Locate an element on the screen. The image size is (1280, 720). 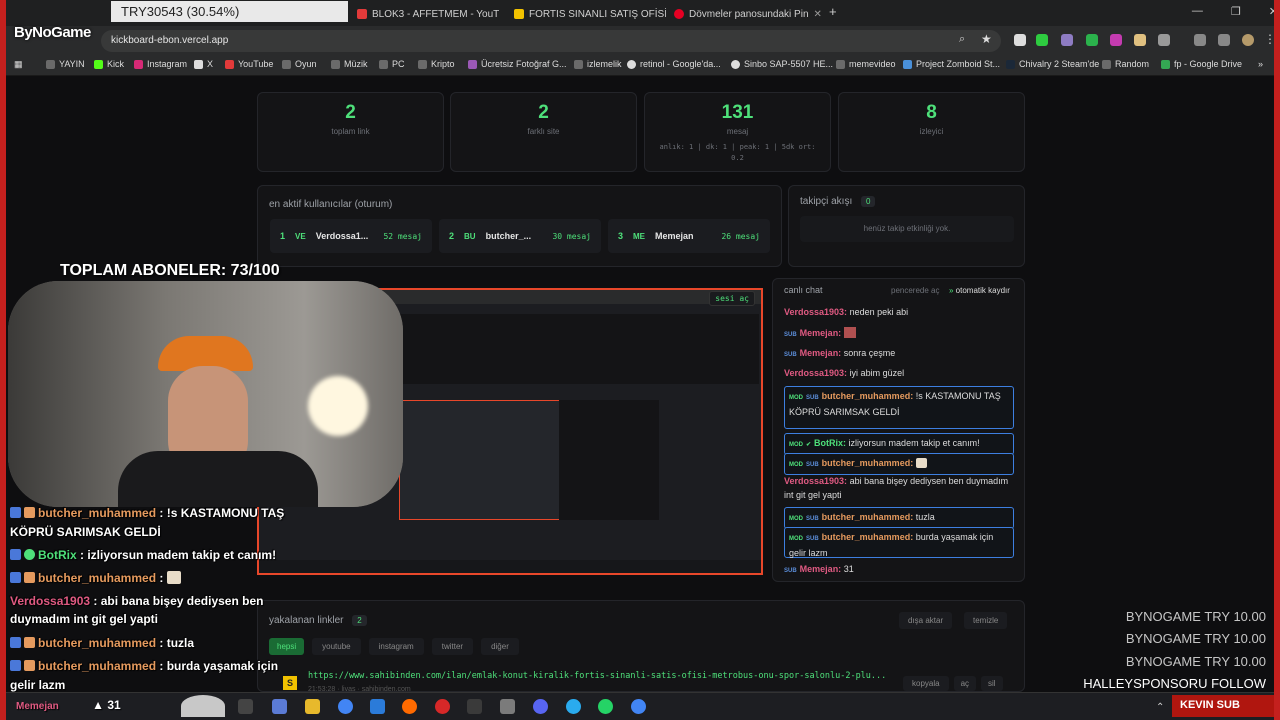
browser-tab: Dövmeler panosundaki Pin ✕ is located at coordinates (745, 14).